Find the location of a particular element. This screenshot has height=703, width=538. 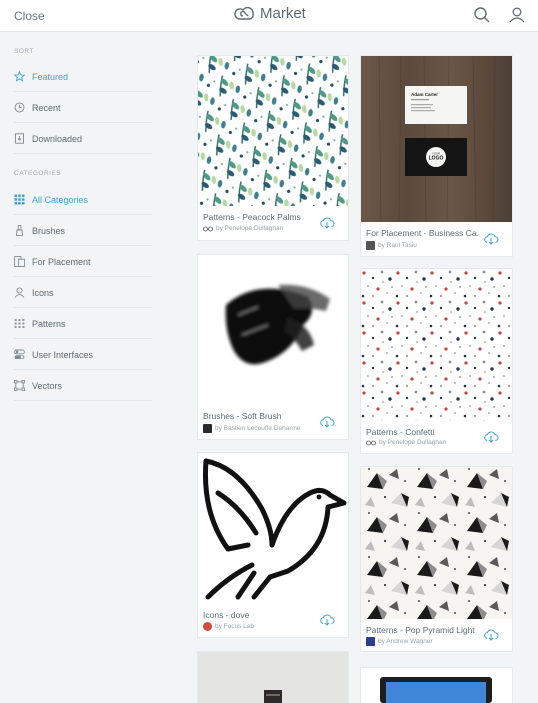

sidebar-item-featured: Featured is located at coordinates (83, 77).